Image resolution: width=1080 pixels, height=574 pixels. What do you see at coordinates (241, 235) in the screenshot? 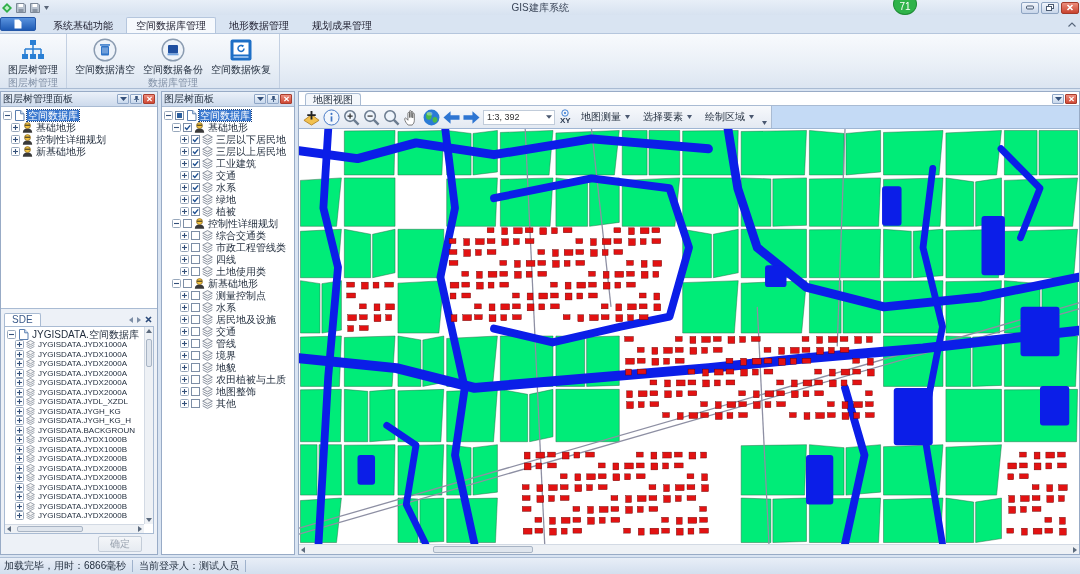
I see `tree-item: 综合交通类` at bounding box center [241, 235].